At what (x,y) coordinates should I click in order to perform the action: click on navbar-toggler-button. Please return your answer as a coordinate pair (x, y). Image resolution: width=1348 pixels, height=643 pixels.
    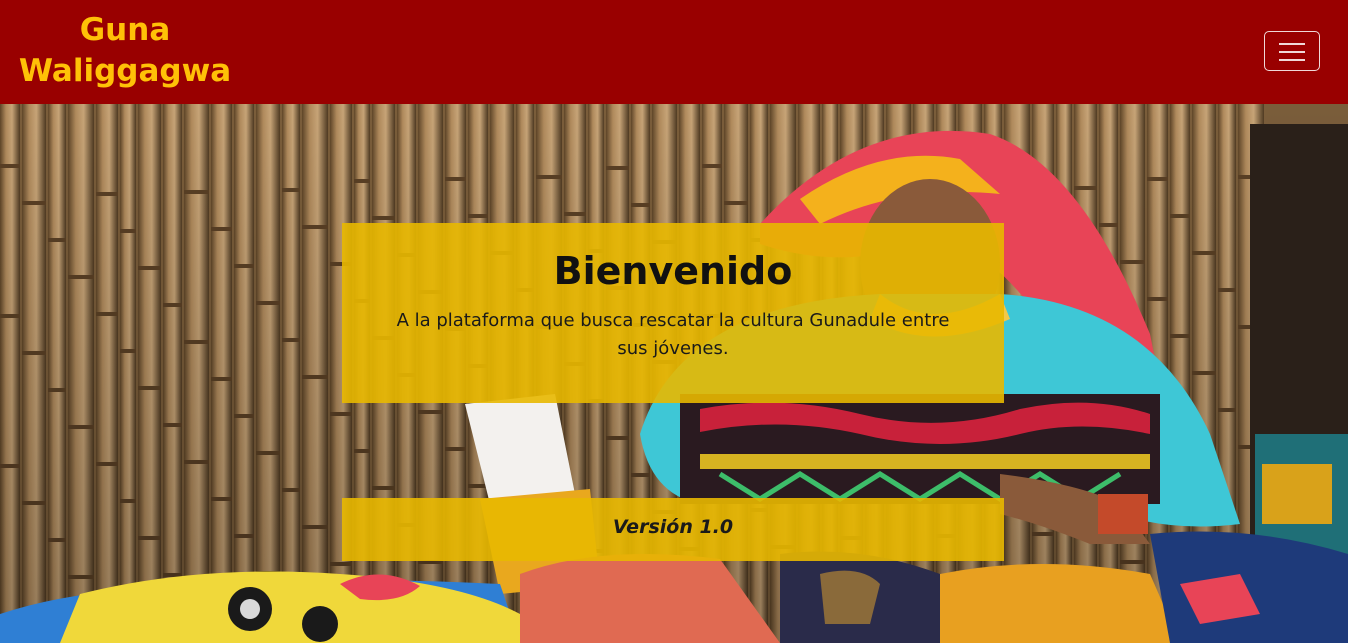
    Looking at the image, I should click on (1292, 51).